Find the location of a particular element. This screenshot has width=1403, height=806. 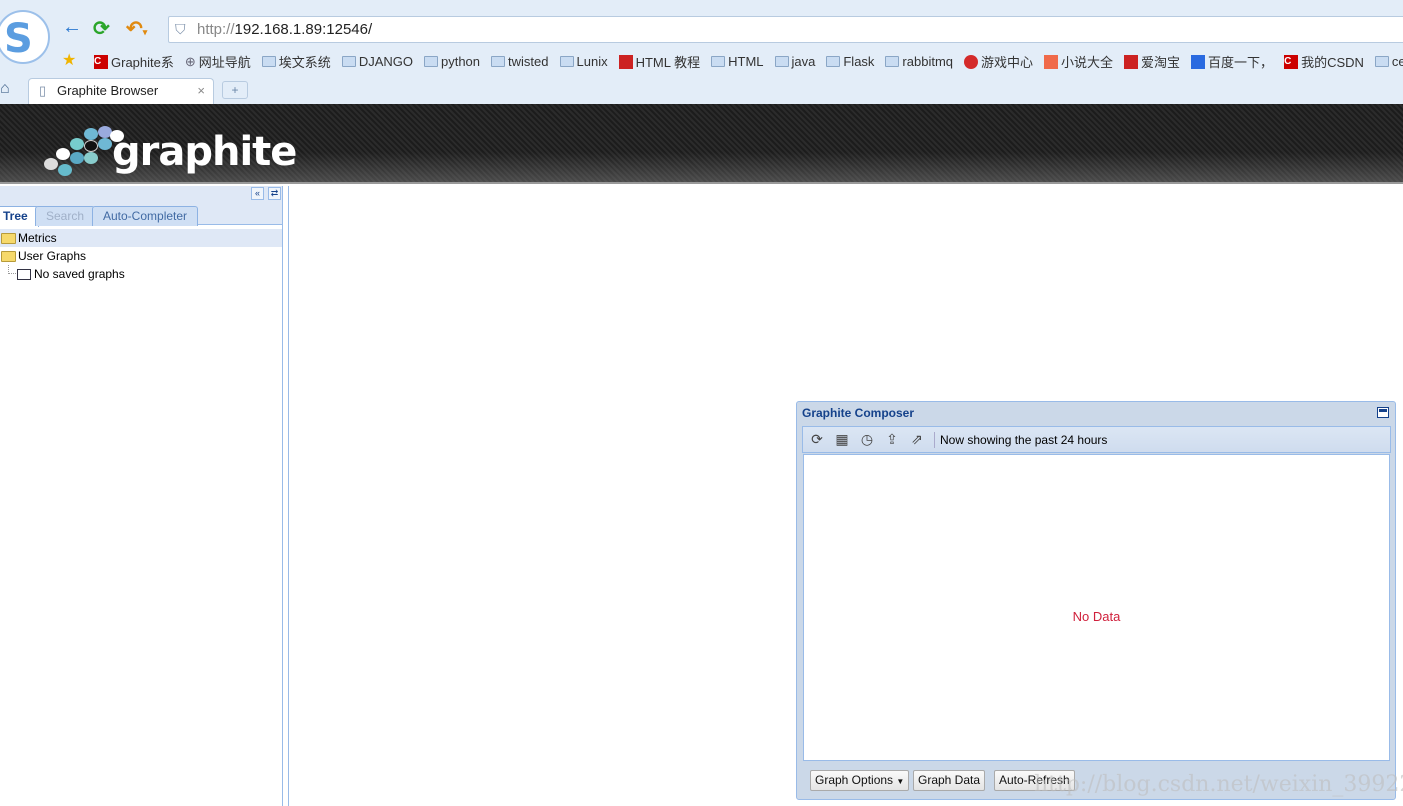

dropdown-arrow-icon: ▼ is located at coordinates (900, 781).